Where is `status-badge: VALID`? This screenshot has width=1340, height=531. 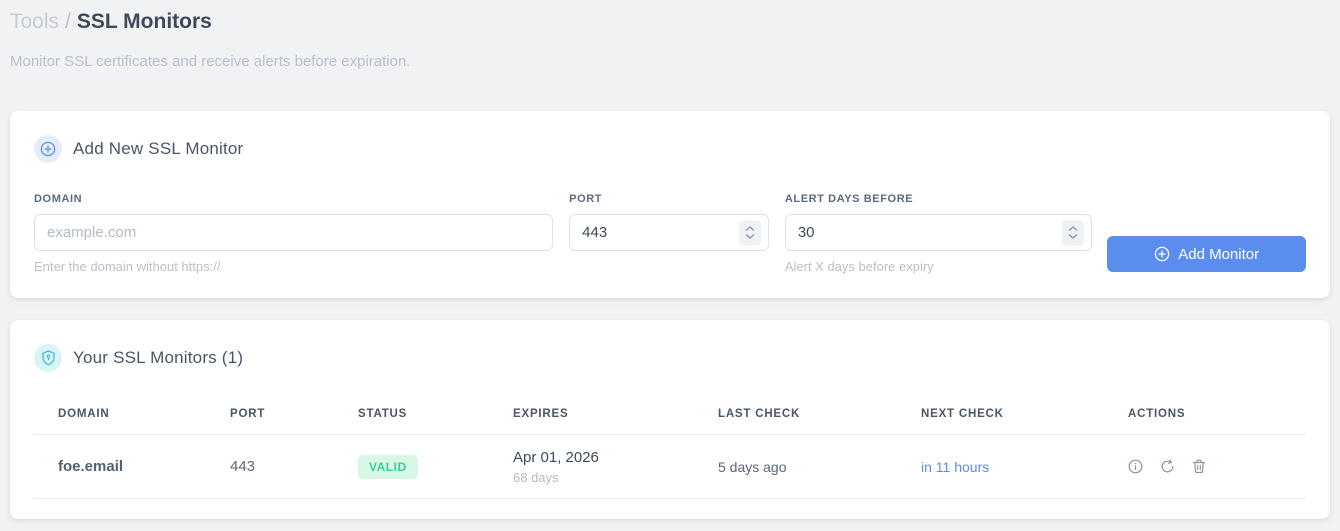
status-badge: VALID is located at coordinates (388, 466).